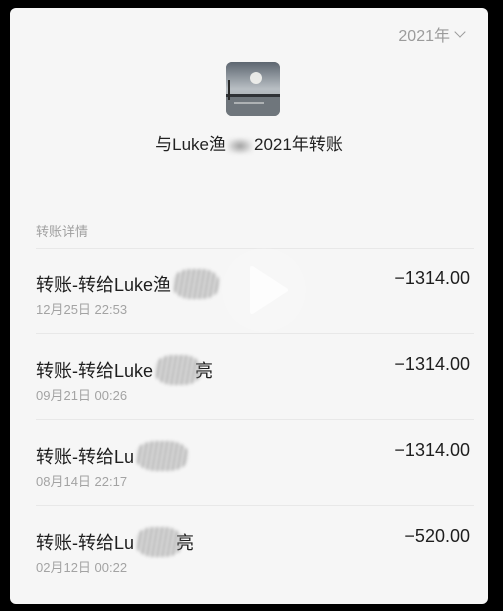  Describe the element at coordinates (424, 36) in the screenshot. I see `year-selector-label: 2021年` at that location.